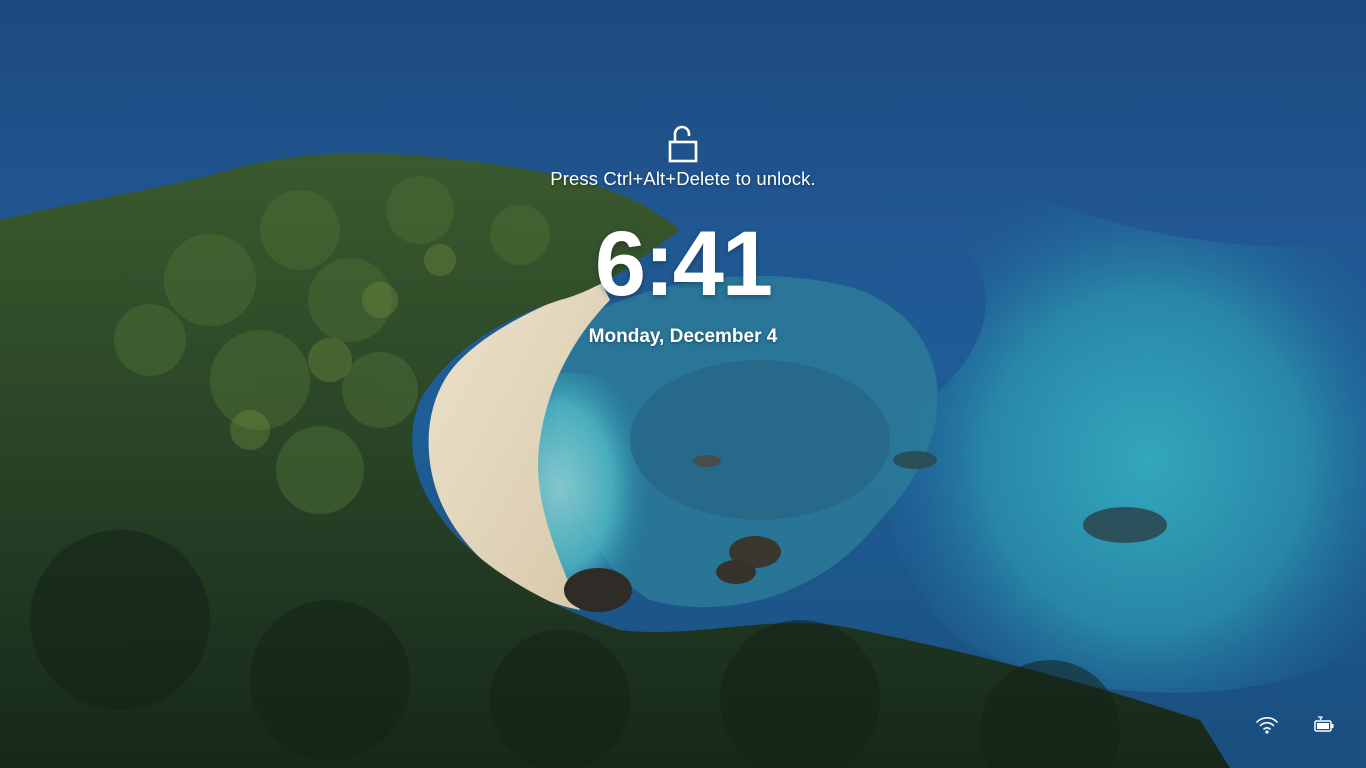 The image size is (1366, 768). What do you see at coordinates (1267, 725) in the screenshot?
I see `wifi-icon` at bounding box center [1267, 725].